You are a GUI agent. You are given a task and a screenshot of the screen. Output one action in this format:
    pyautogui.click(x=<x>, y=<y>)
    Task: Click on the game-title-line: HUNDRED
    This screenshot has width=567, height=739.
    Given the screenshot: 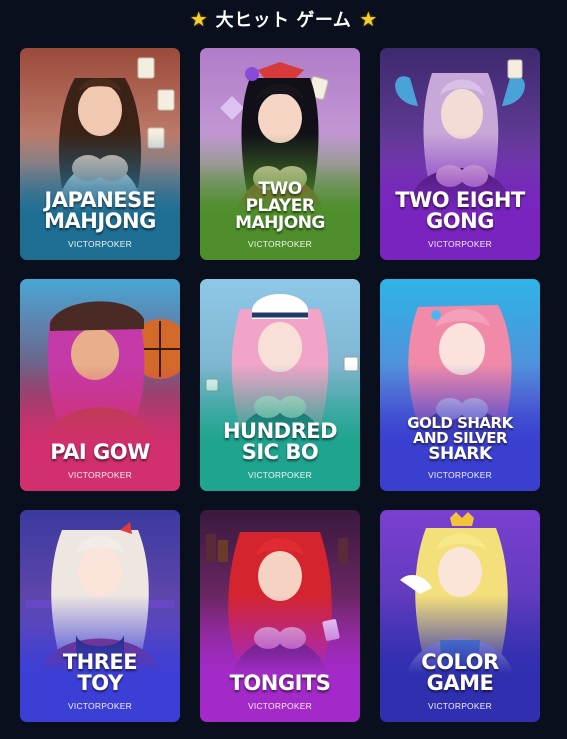 What is the action you would take?
    pyautogui.click(x=280, y=431)
    